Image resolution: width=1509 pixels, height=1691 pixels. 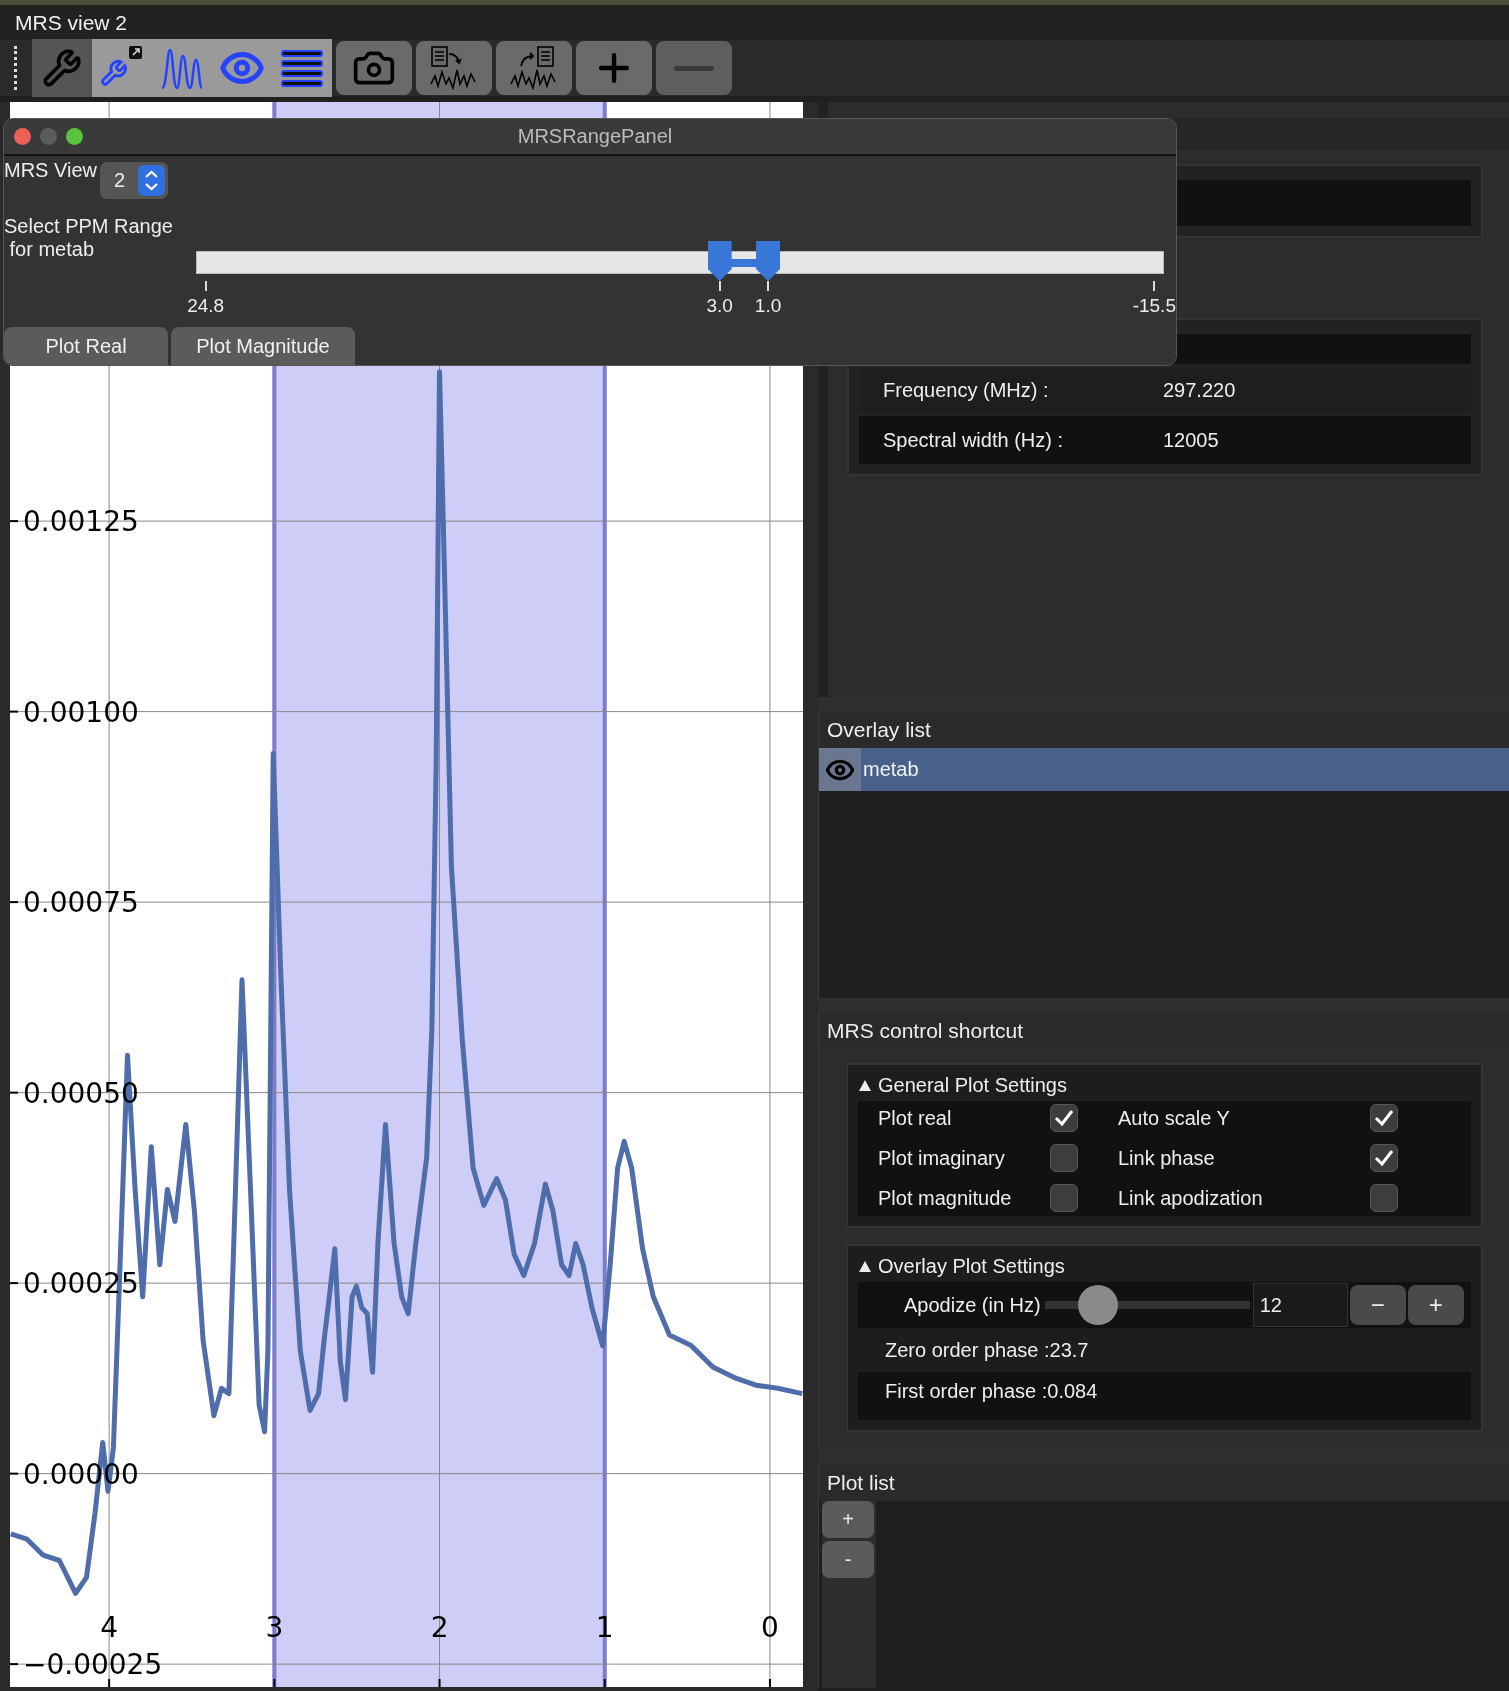 I want to click on y-tick-label: 0.00125, so click(x=81, y=522).